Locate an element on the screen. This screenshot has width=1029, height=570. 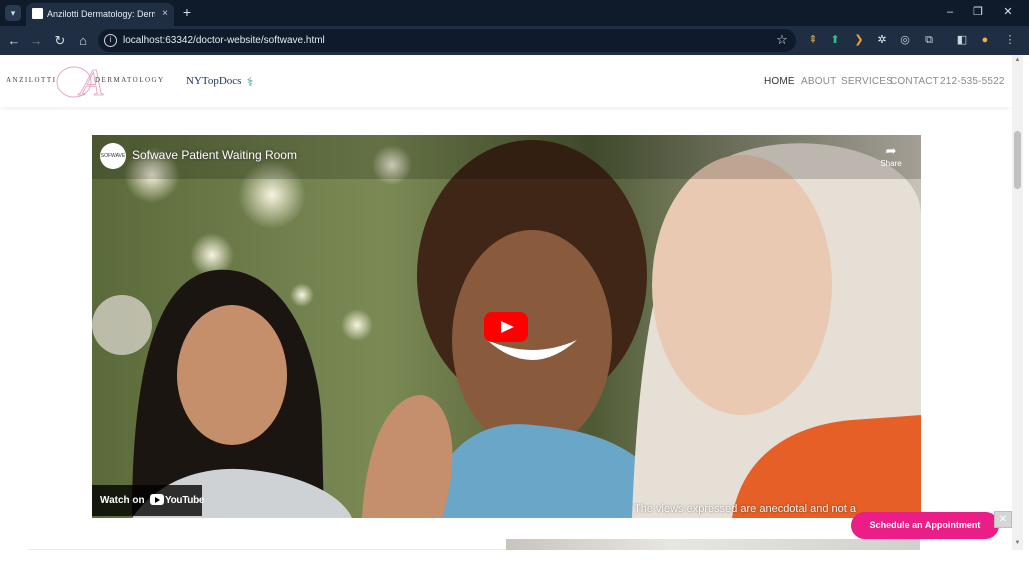
nav-contact: CONTACT is located at coordinates (914, 82).